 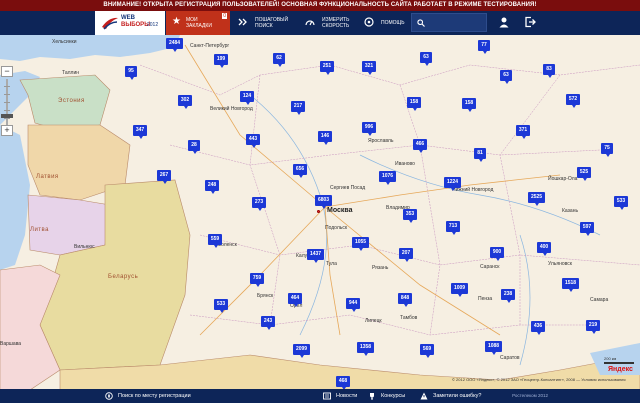 What do you see at coordinates (538, 328) in the screenshot?
I see `region-count-marker: 436` at bounding box center [538, 328].